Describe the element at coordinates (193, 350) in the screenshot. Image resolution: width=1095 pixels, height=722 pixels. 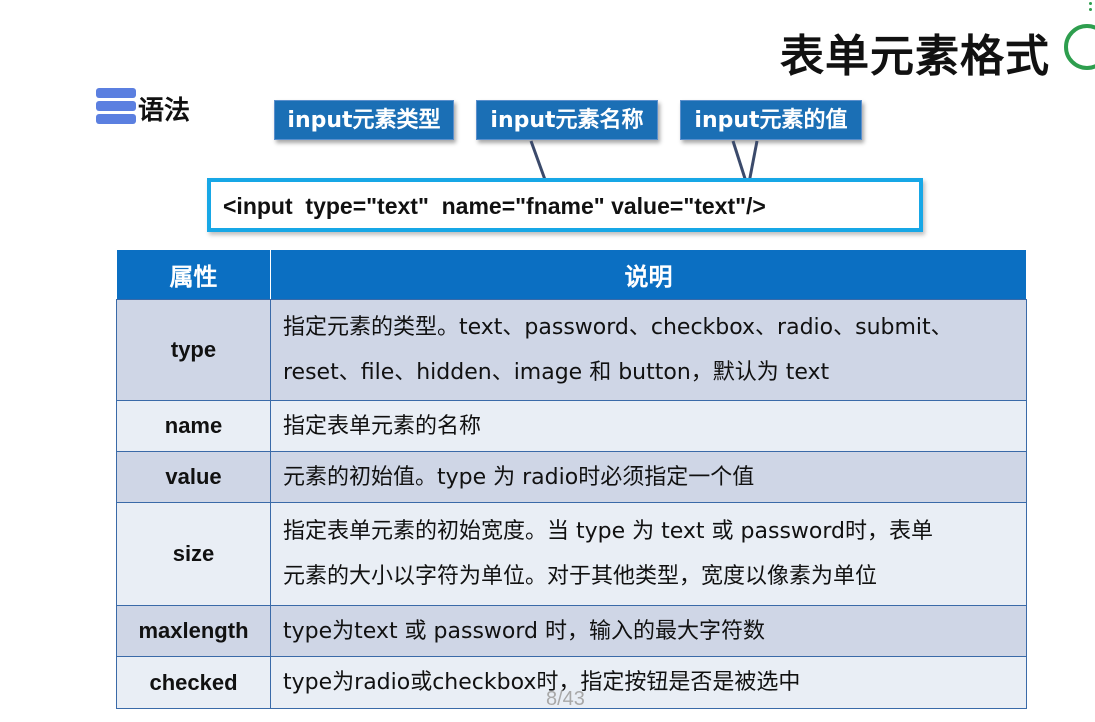
I see `attribute-cell: type` at that location.